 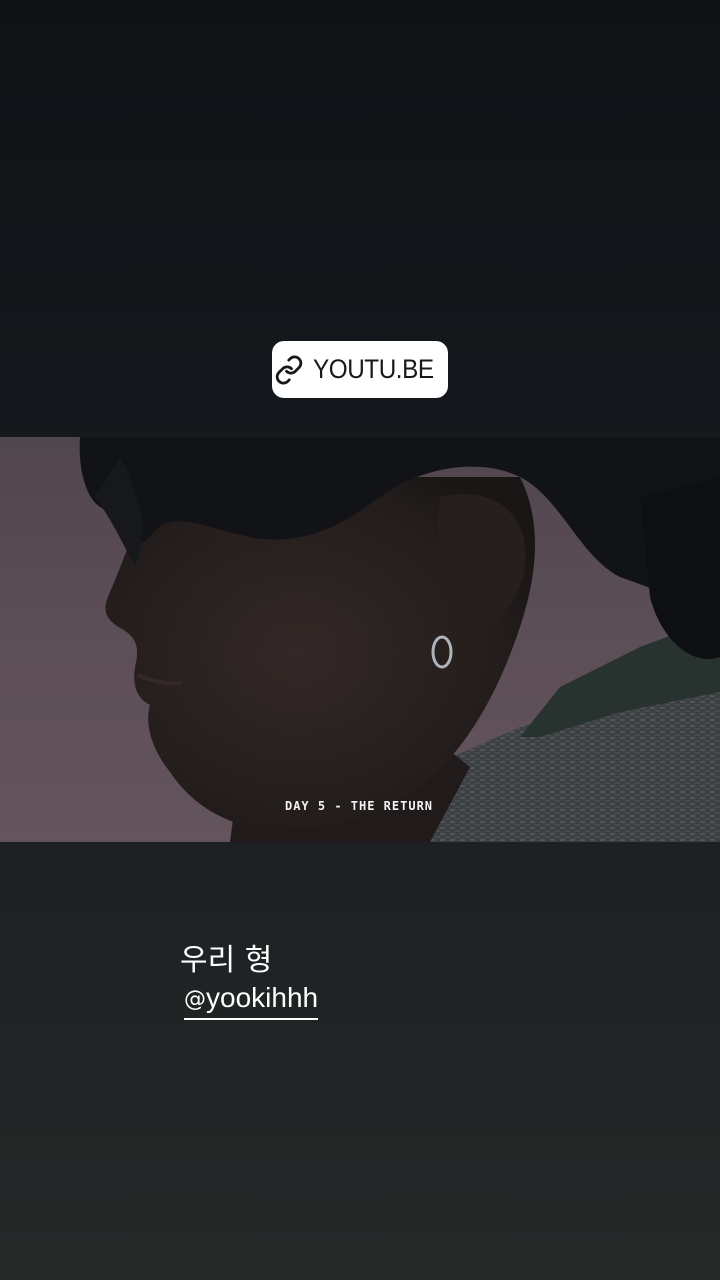 I want to click on link-sticker-label: YOUTU.BE, so click(x=373, y=369).